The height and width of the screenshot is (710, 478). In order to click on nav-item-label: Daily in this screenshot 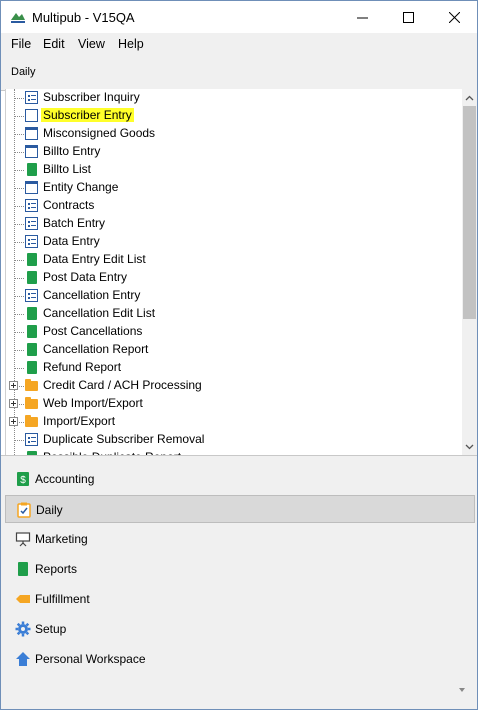, I will do `click(49, 510)`.